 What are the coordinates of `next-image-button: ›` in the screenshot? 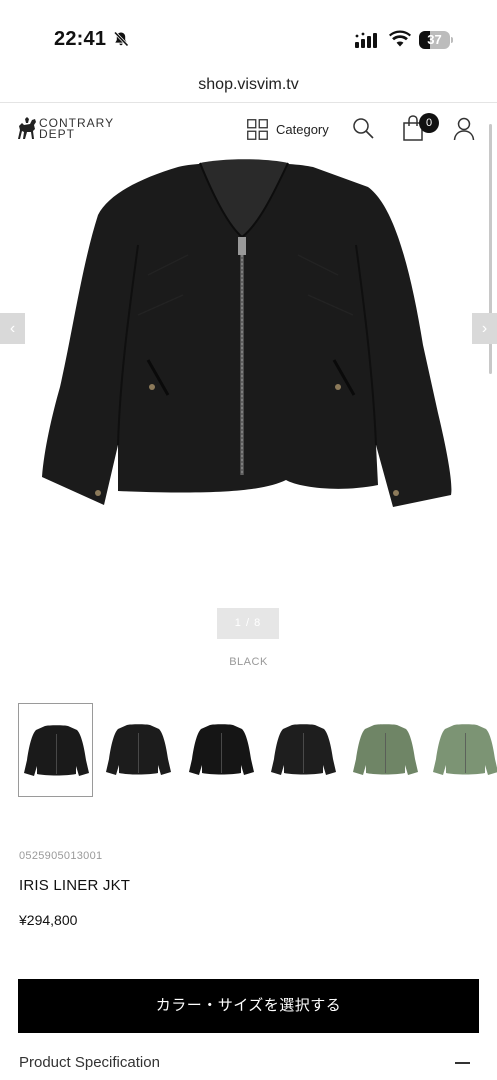 It's located at (484, 328).